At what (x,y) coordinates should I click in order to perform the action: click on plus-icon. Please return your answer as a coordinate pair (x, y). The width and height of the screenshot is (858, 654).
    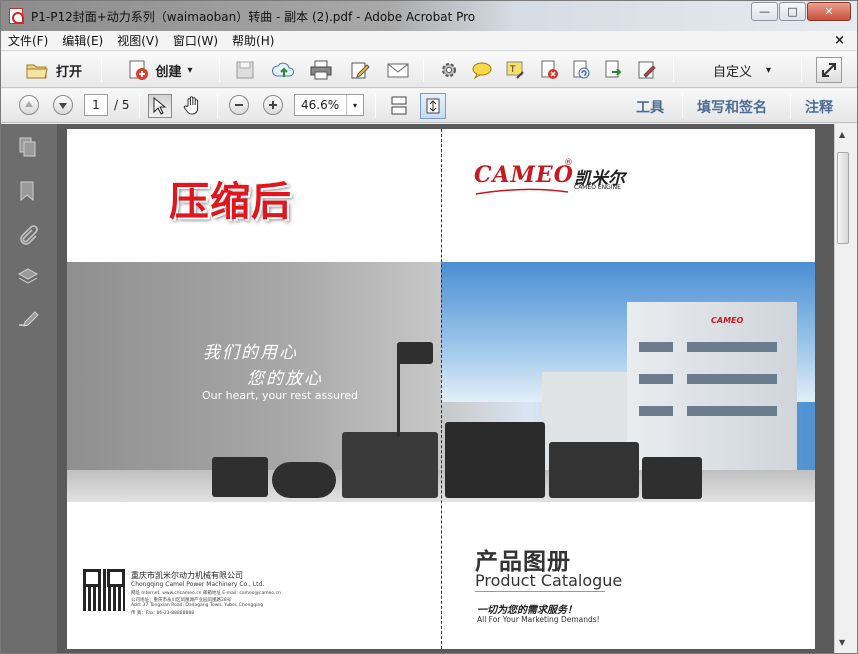
    Looking at the image, I should click on (273, 105).